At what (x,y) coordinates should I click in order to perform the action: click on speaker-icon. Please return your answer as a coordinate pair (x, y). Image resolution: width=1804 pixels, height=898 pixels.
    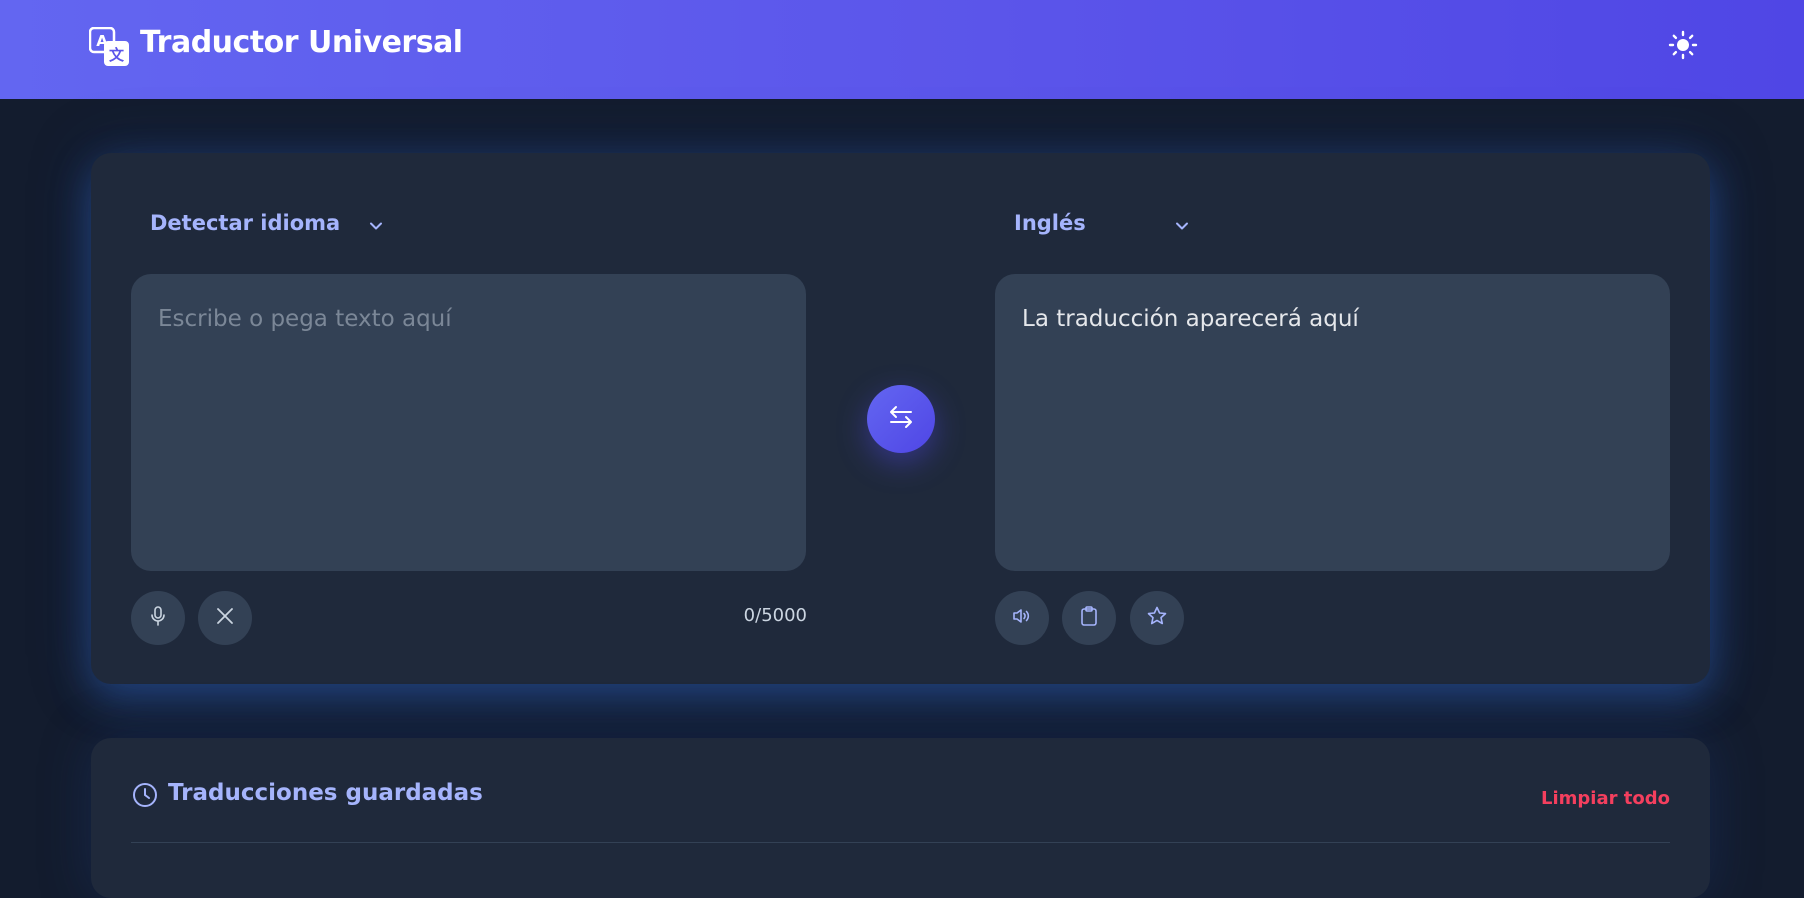
    Looking at the image, I should click on (1022, 618).